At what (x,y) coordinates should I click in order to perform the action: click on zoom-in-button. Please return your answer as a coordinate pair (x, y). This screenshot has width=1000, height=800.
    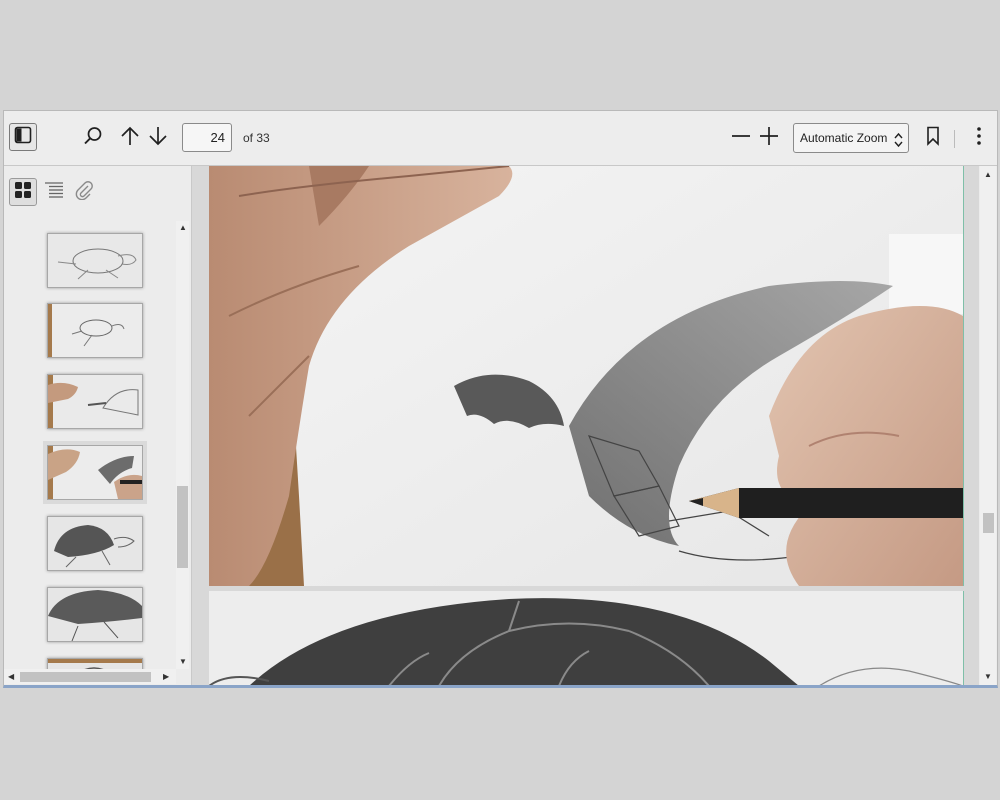
    Looking at the image, I should click on (769, 138).